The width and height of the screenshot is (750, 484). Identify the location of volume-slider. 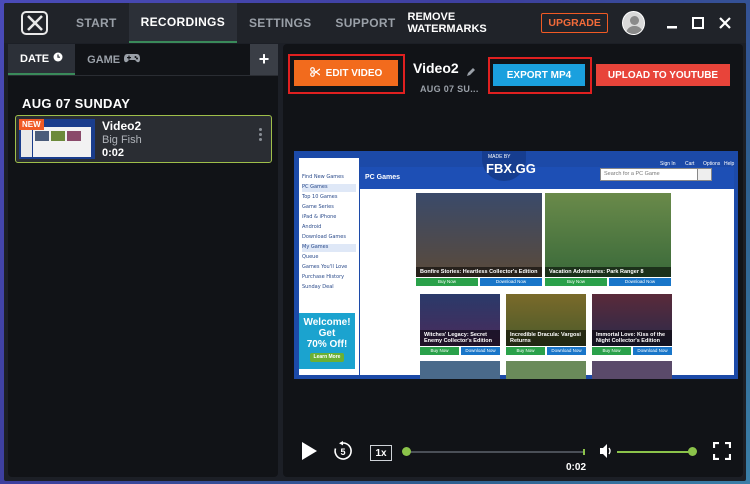
(657, 451).